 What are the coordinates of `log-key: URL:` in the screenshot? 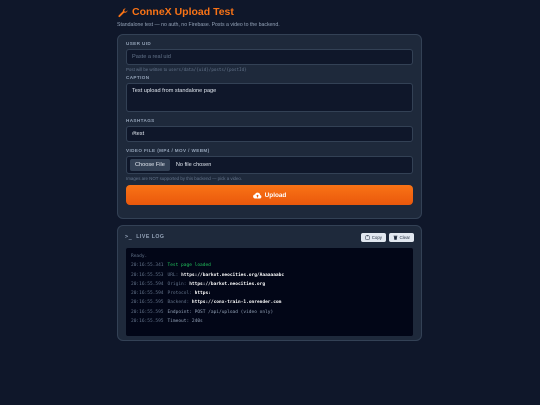 It's located at (173, 275).